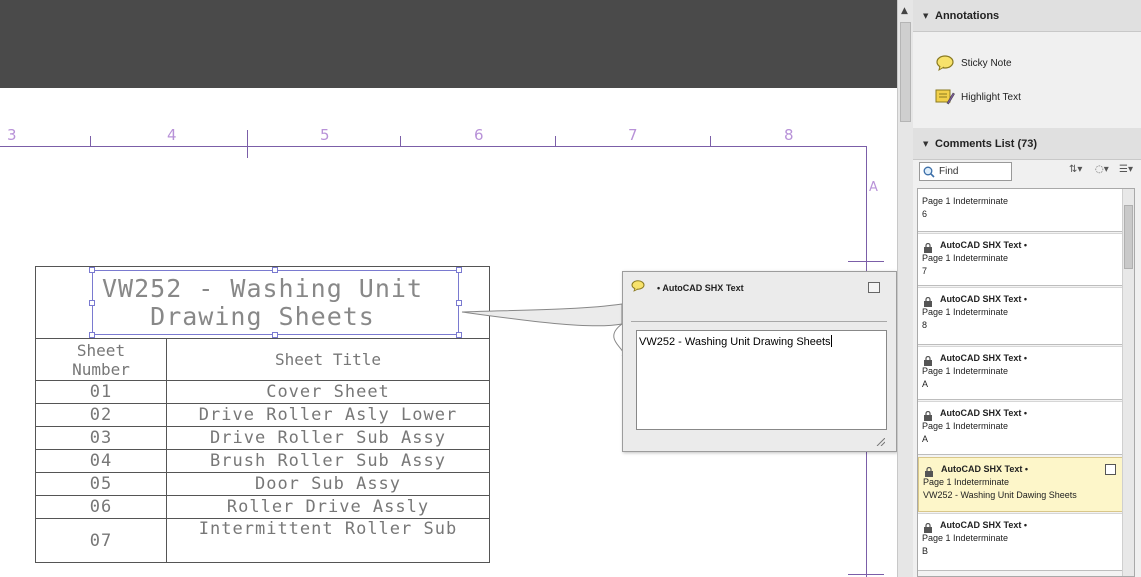  What do you see at coordinates (262, 415) in the screenshot?
I see `table-row: 02 Drive Roller Asly Lower` at bounding box center [262, 415].